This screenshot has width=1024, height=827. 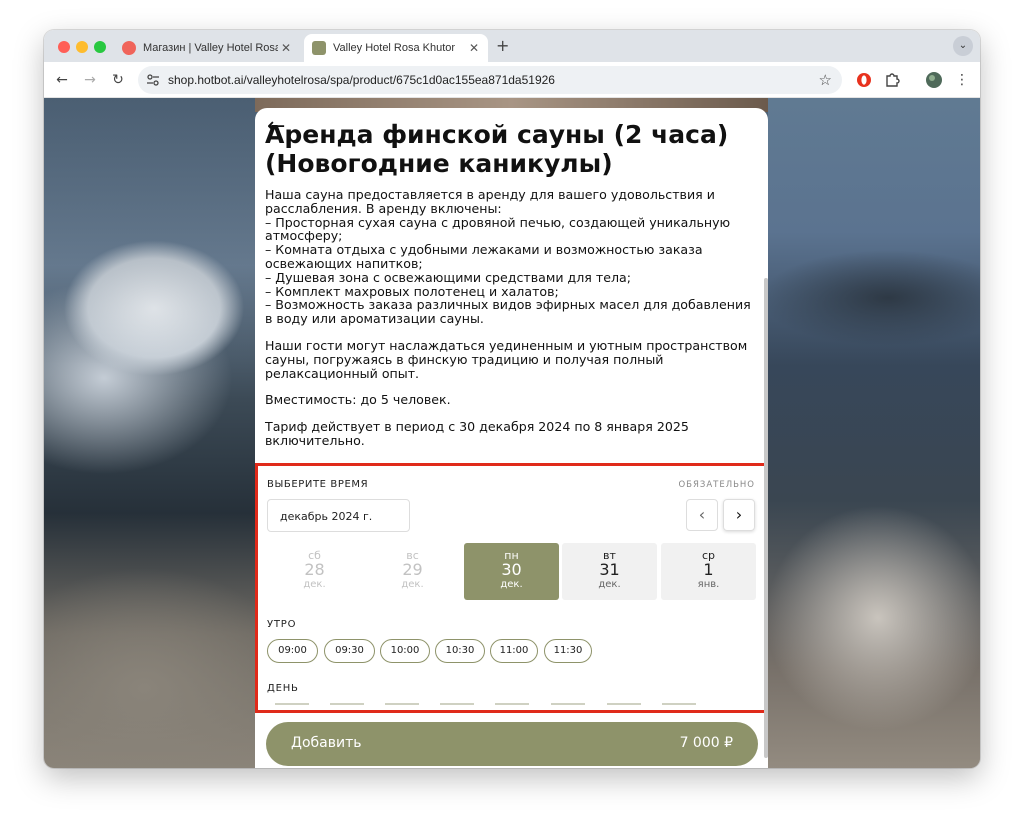 I want to click on tab-hotel: Valley Hotel Rosa Khutor ✕, so click(x=396, y=48).